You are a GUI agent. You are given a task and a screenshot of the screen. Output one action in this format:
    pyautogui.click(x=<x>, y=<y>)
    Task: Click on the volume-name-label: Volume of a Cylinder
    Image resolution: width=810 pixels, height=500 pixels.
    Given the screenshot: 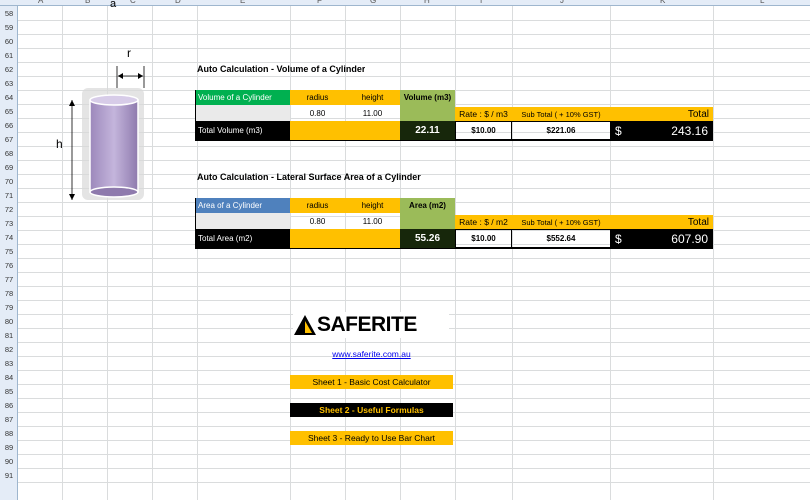 What is the action you would take?
    pyautogui.click(x=242, y=97)
    